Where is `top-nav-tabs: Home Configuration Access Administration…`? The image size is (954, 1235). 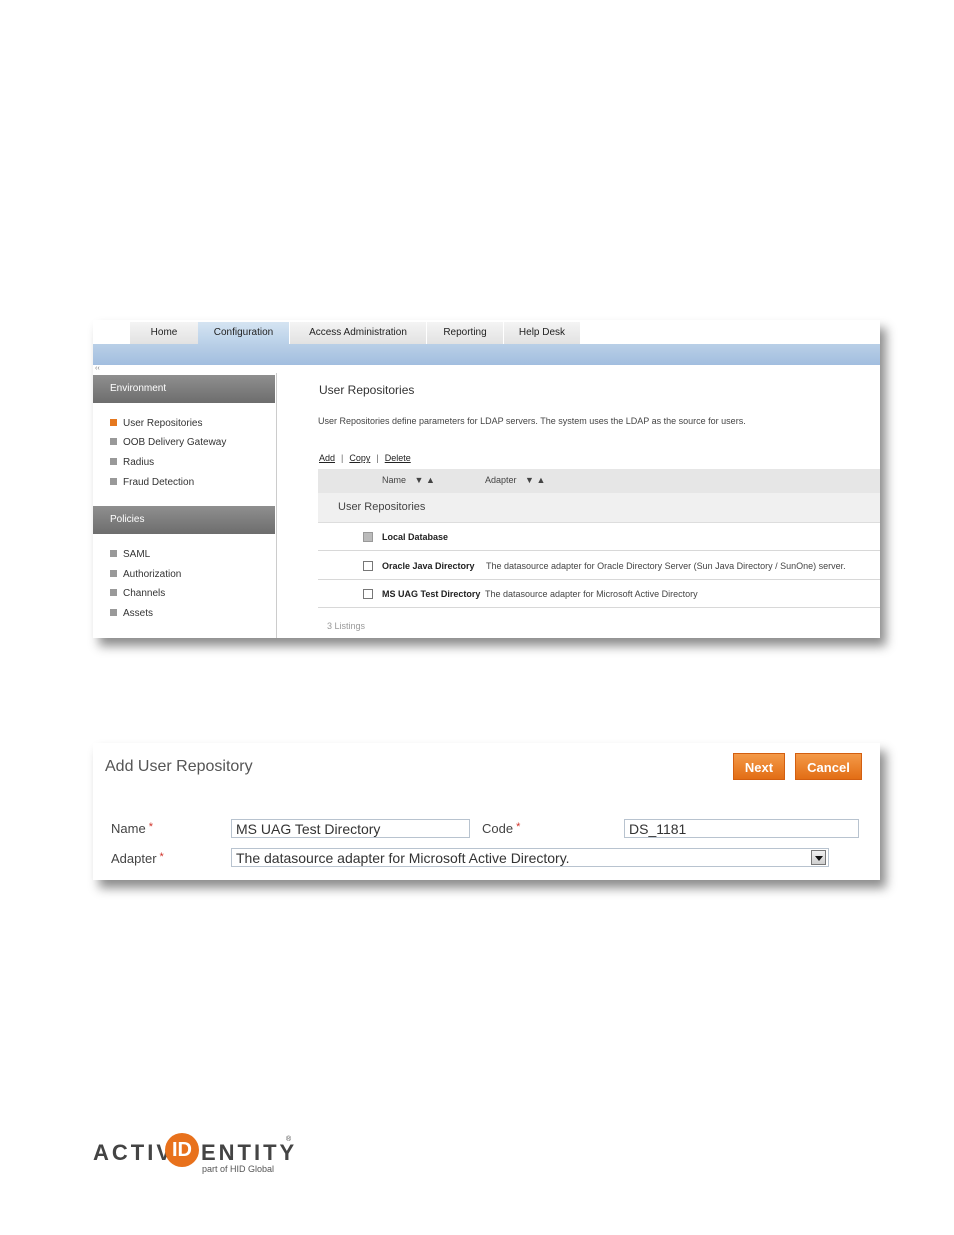 top-nav-tabs: Home Configuration Access Administration… is located at coordinates (486, 332).